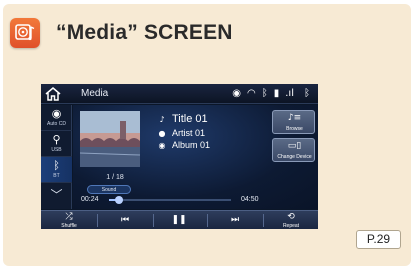 The height and width of the screenshot is (268, 415). What do you see at coordinates (118, 200) in the screenshot?
I see `progress-knob` at bounding box center [118, 200].